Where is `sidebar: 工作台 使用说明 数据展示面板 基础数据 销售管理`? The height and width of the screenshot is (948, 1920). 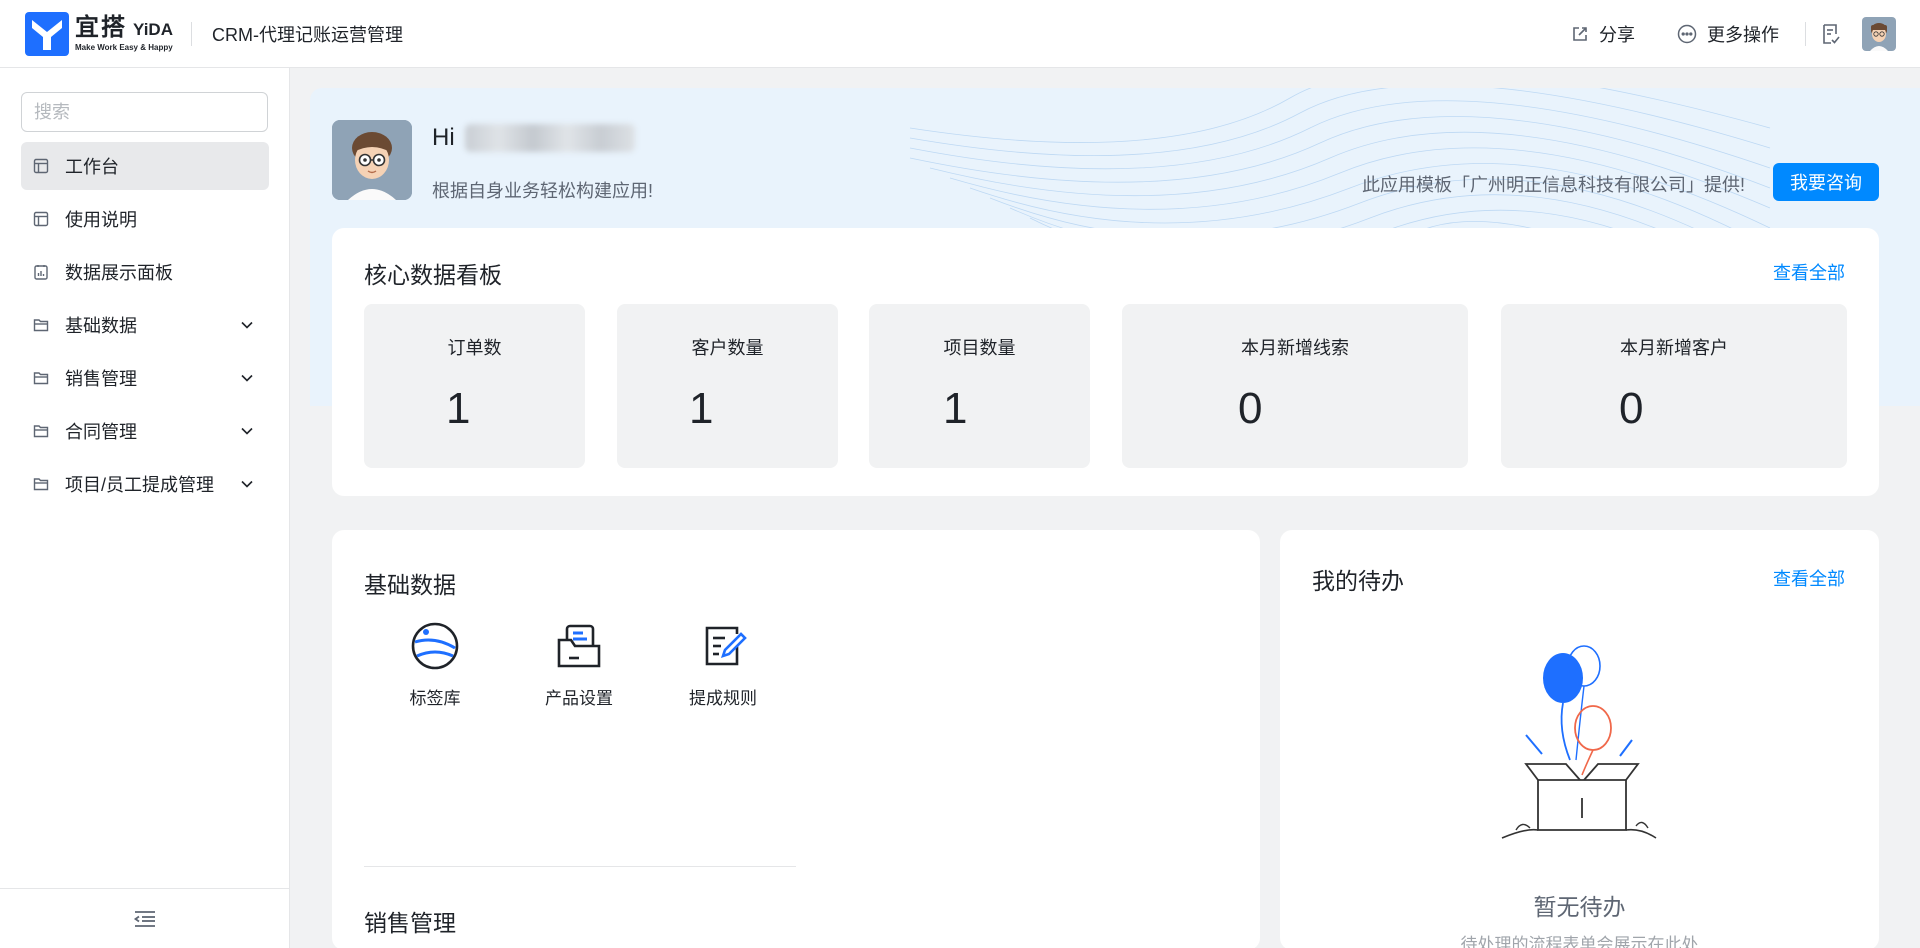
sidebar: 工作台 使用说明 数据展示面板 基础数据 销售管理 is located at coordinates (145, 508).